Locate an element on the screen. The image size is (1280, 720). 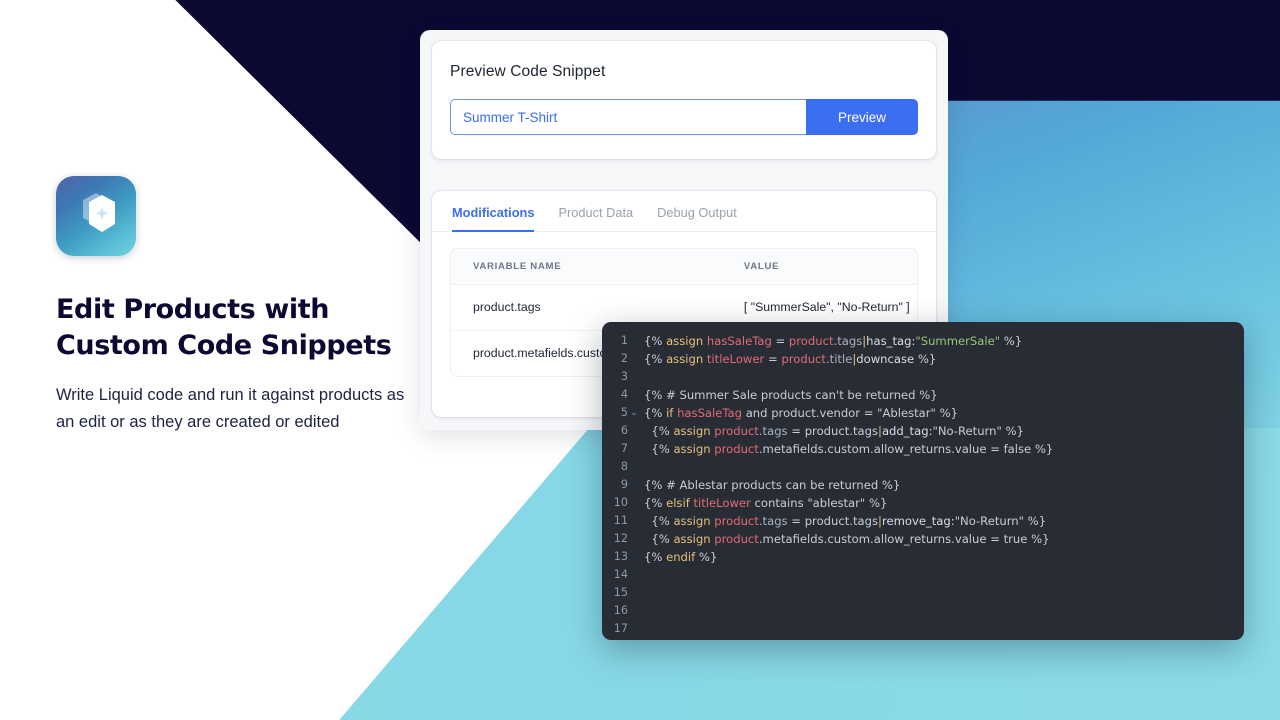
hexagon-sparkle-logo is located at coordinates (96, 216).